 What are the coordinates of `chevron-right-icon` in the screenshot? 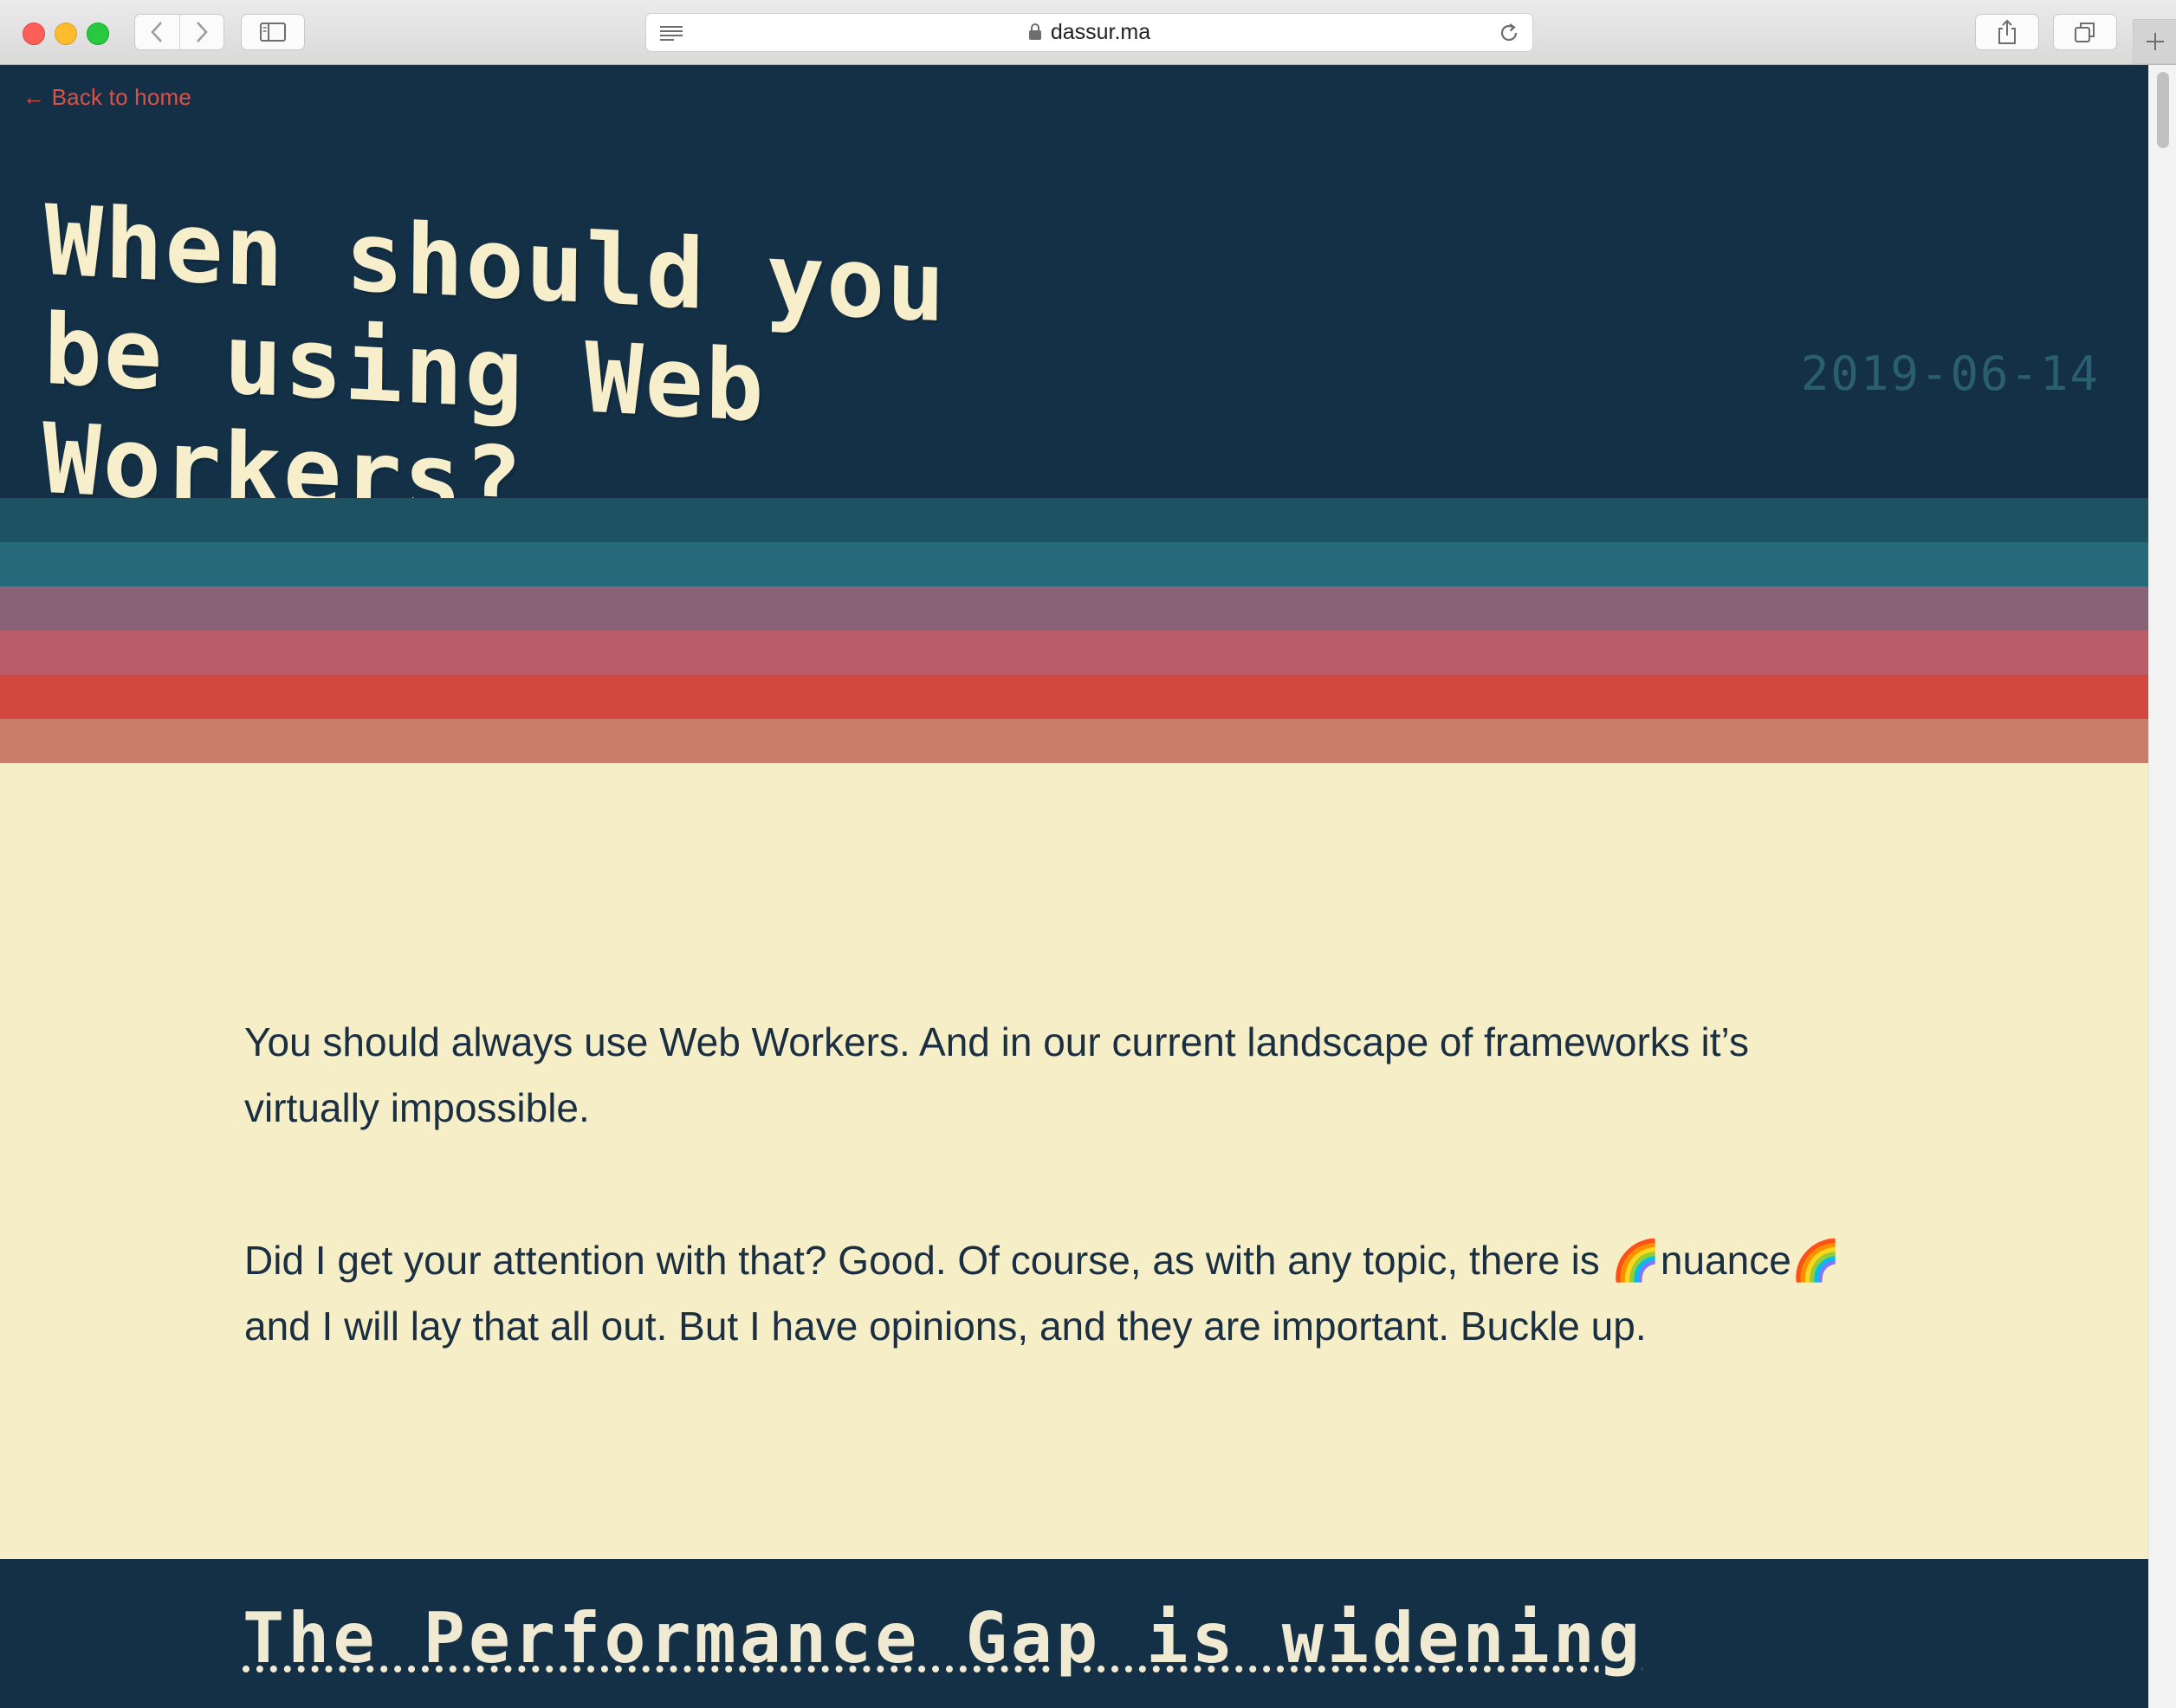 It's located at (202, 32).